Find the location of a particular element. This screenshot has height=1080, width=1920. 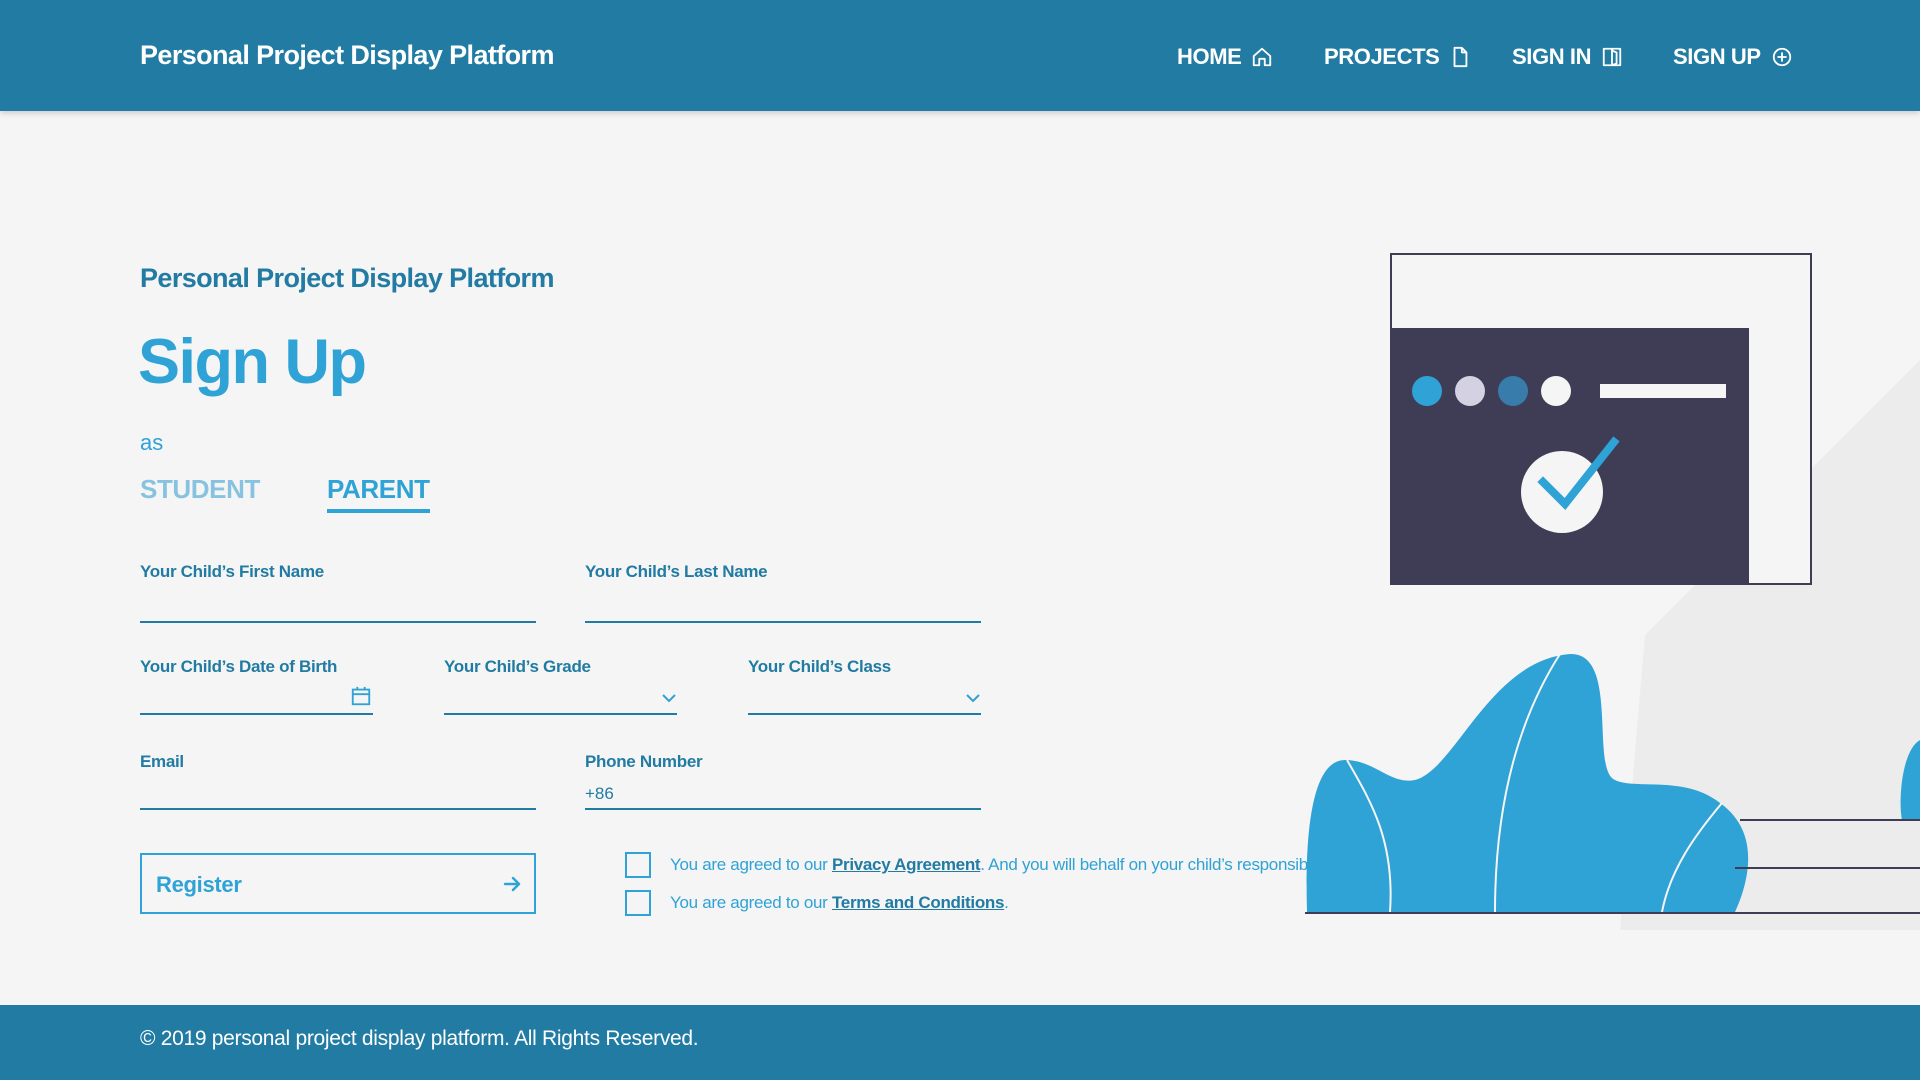

email-label: Email is located at coordinates (162, 761).